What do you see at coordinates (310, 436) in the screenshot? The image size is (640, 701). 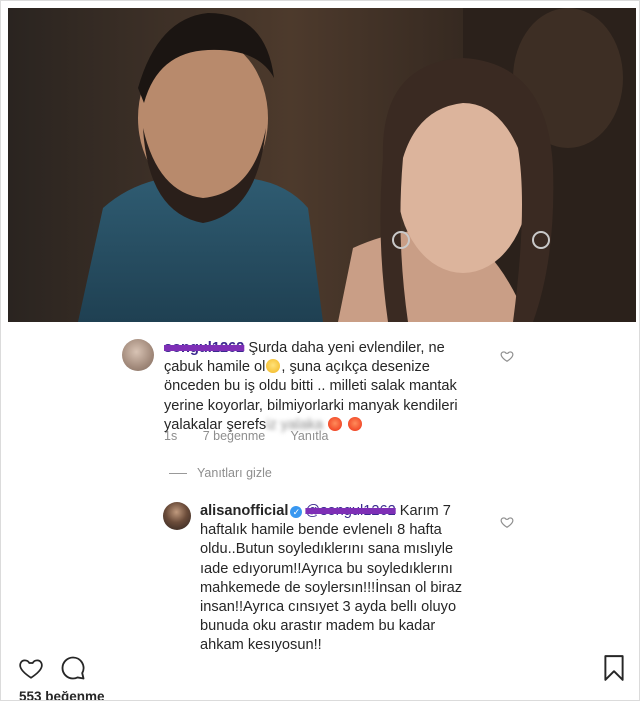 I see `reply-button: Yanıtla` at bounding box center [310, 436].